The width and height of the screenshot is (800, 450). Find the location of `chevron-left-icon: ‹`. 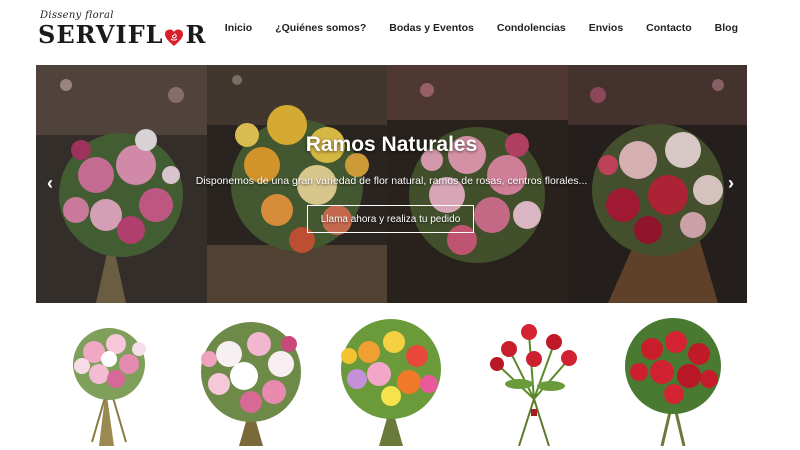

chevron-left-icon: ‹ is located at coordinates (50, 183).